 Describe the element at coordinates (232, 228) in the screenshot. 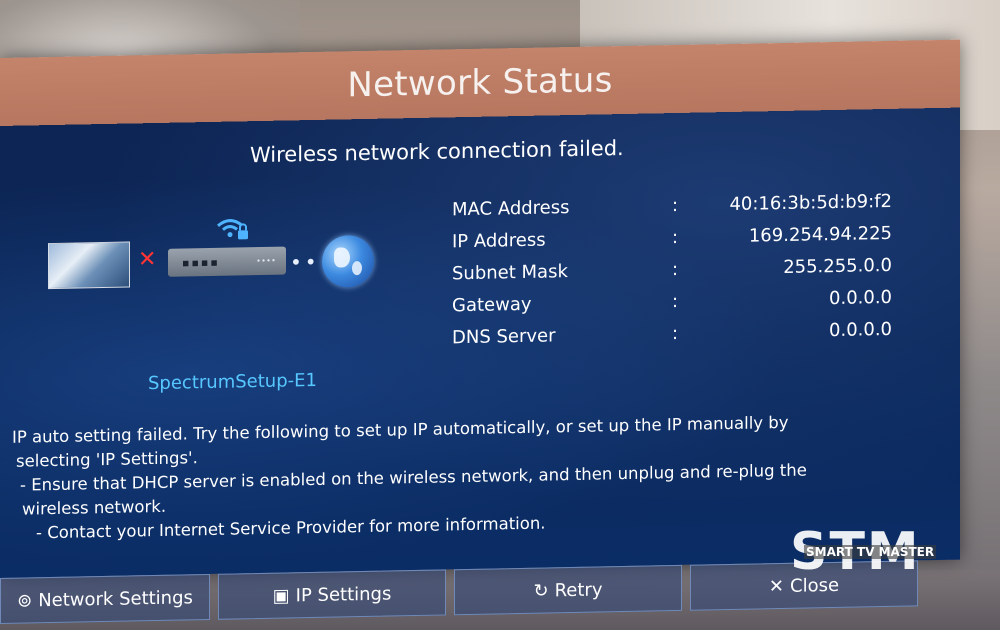

I see `wifi-lock-icon` at that location.